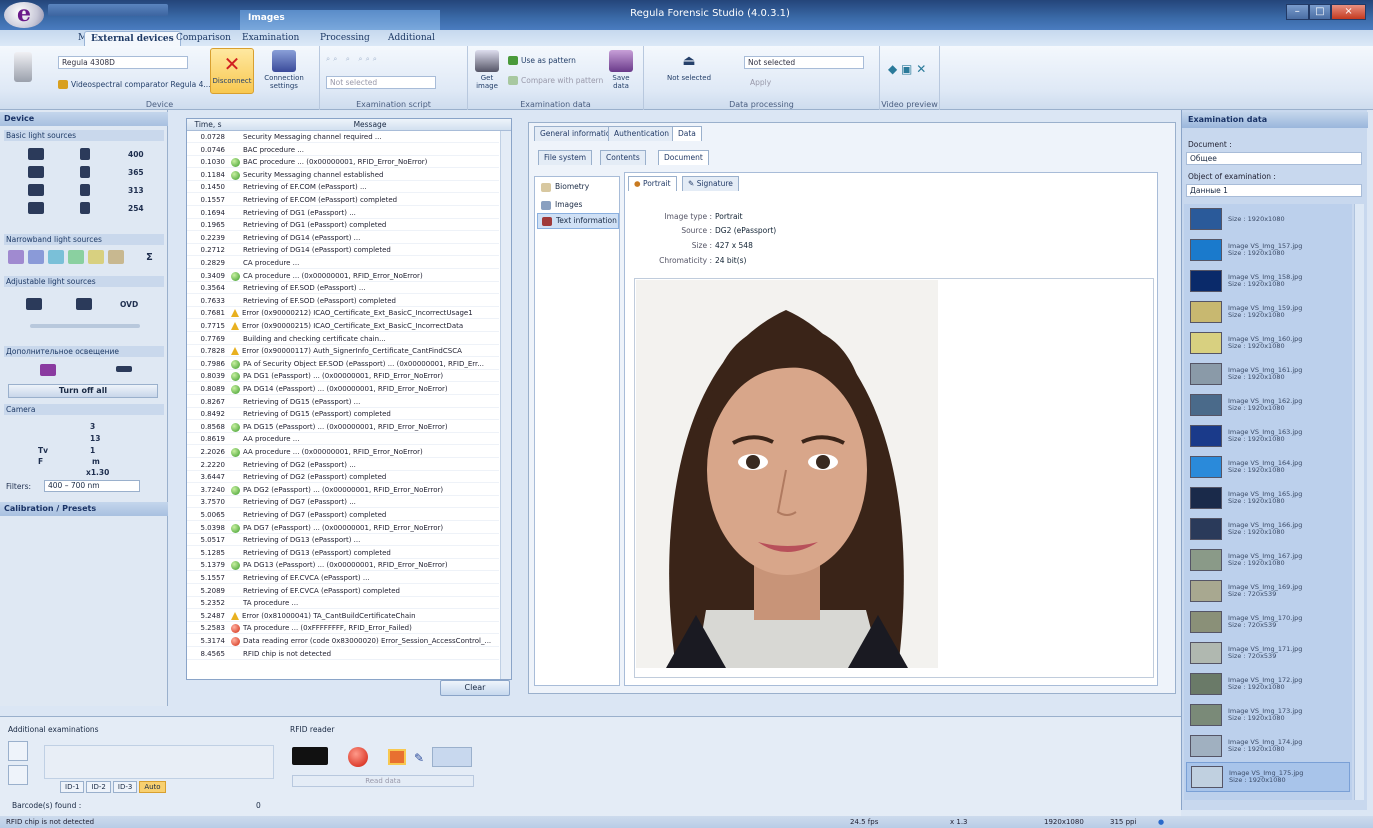 The height and width of the screenshot is (828, 1373). Describe the element at coordinates (310, 756) in the screenshot. I see `rfid-chip-icon` at that location.